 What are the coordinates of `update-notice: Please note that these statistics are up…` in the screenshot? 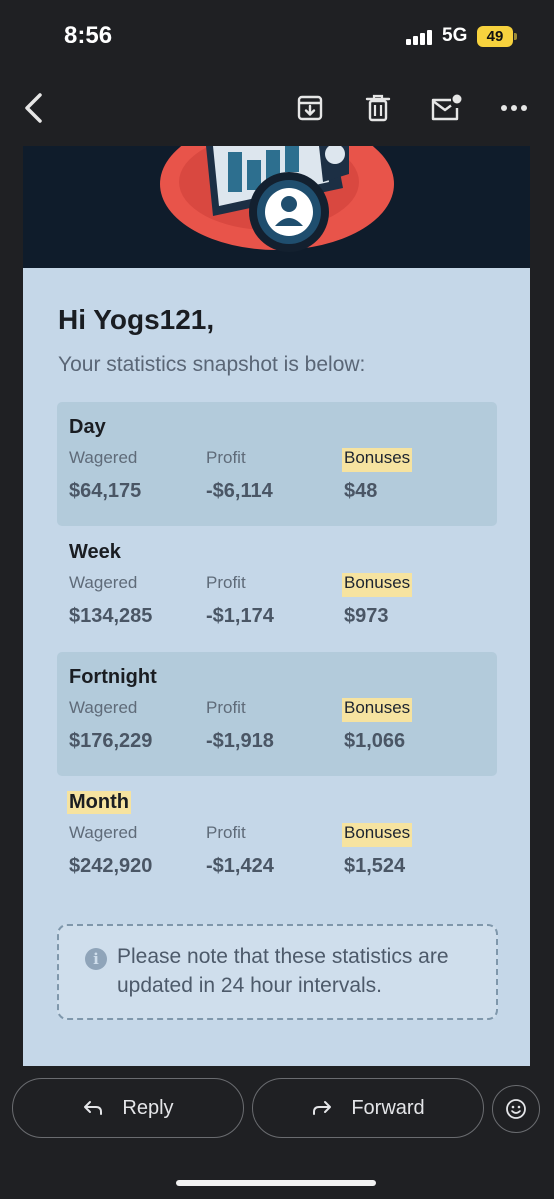 It's located at (277, 972).